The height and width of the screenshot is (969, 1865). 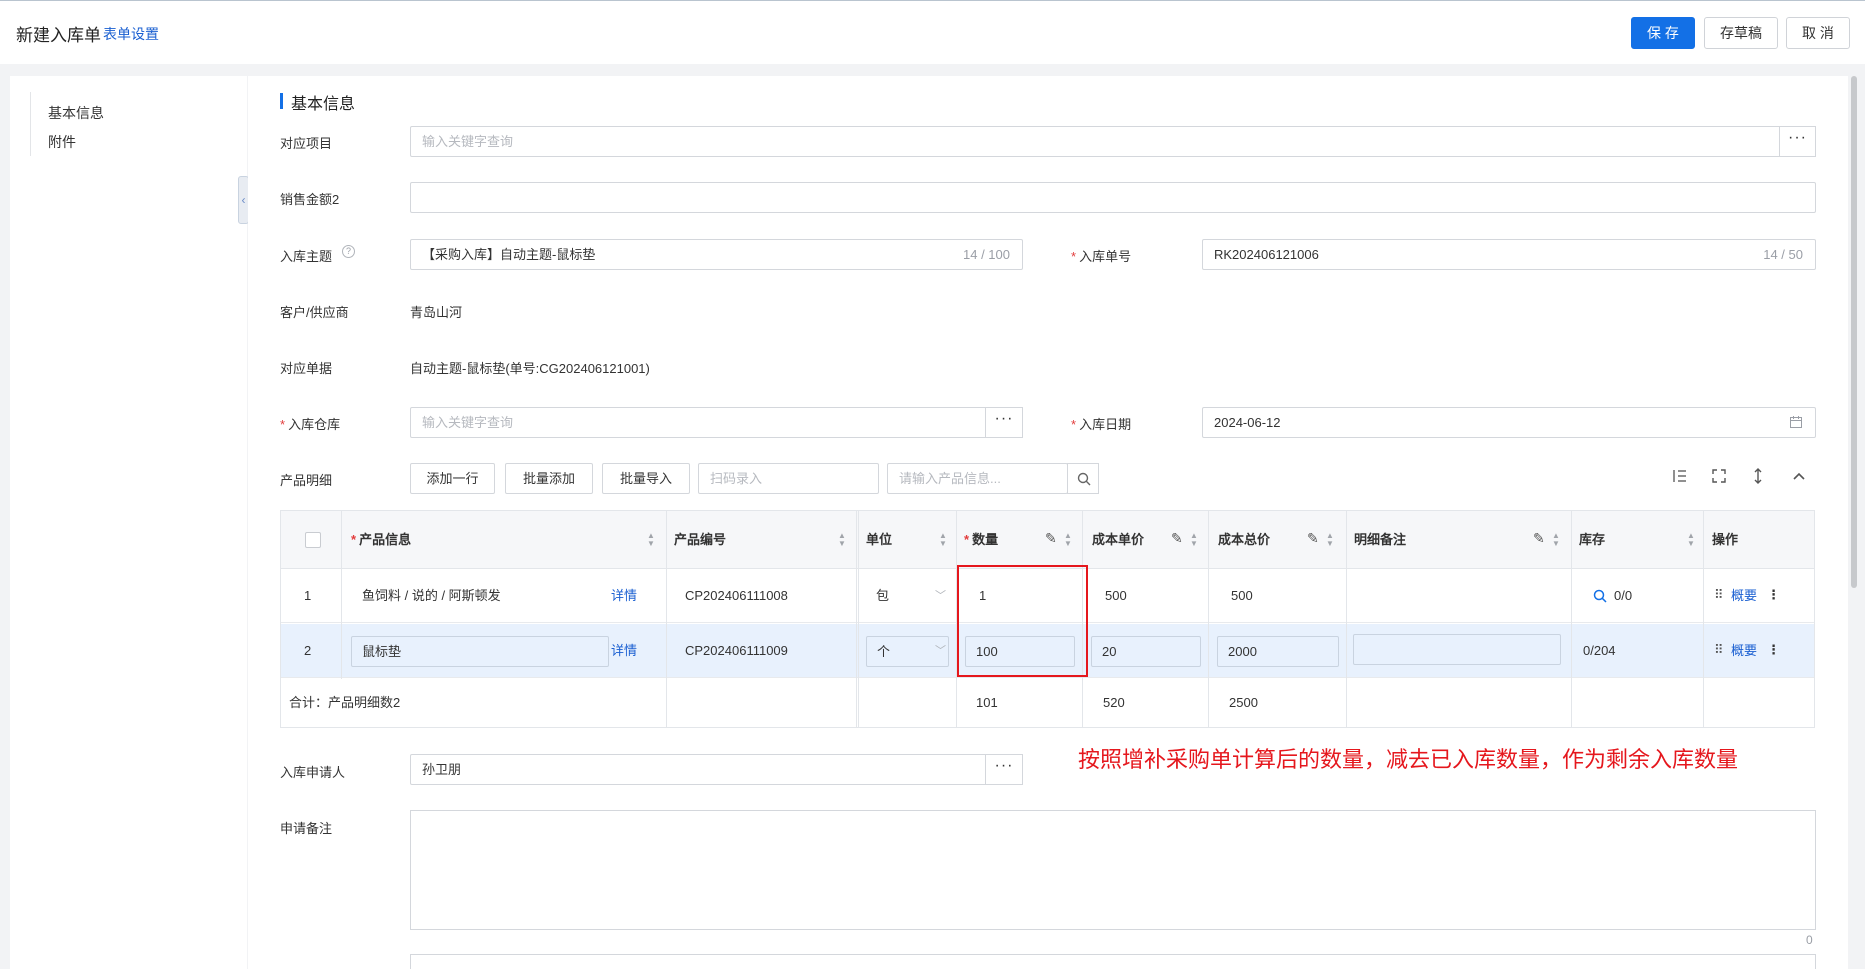 I want to click on select-all-checkbox, so click(x=313, y=540).